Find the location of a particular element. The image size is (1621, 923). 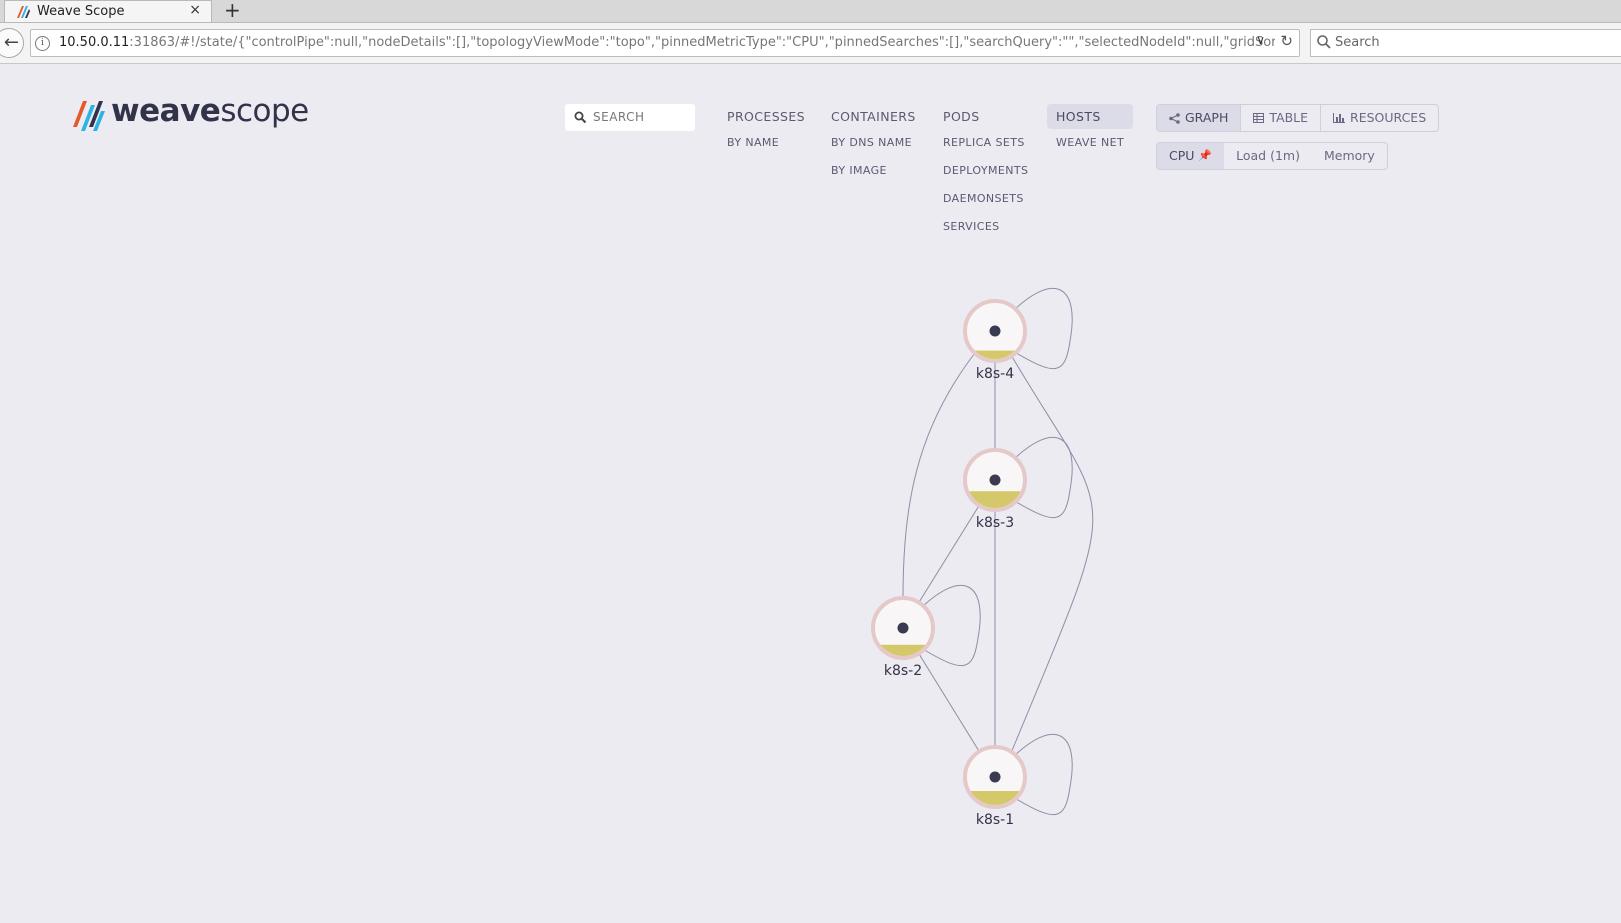

cpu-usage-fill is located at coordinates (995, 499).